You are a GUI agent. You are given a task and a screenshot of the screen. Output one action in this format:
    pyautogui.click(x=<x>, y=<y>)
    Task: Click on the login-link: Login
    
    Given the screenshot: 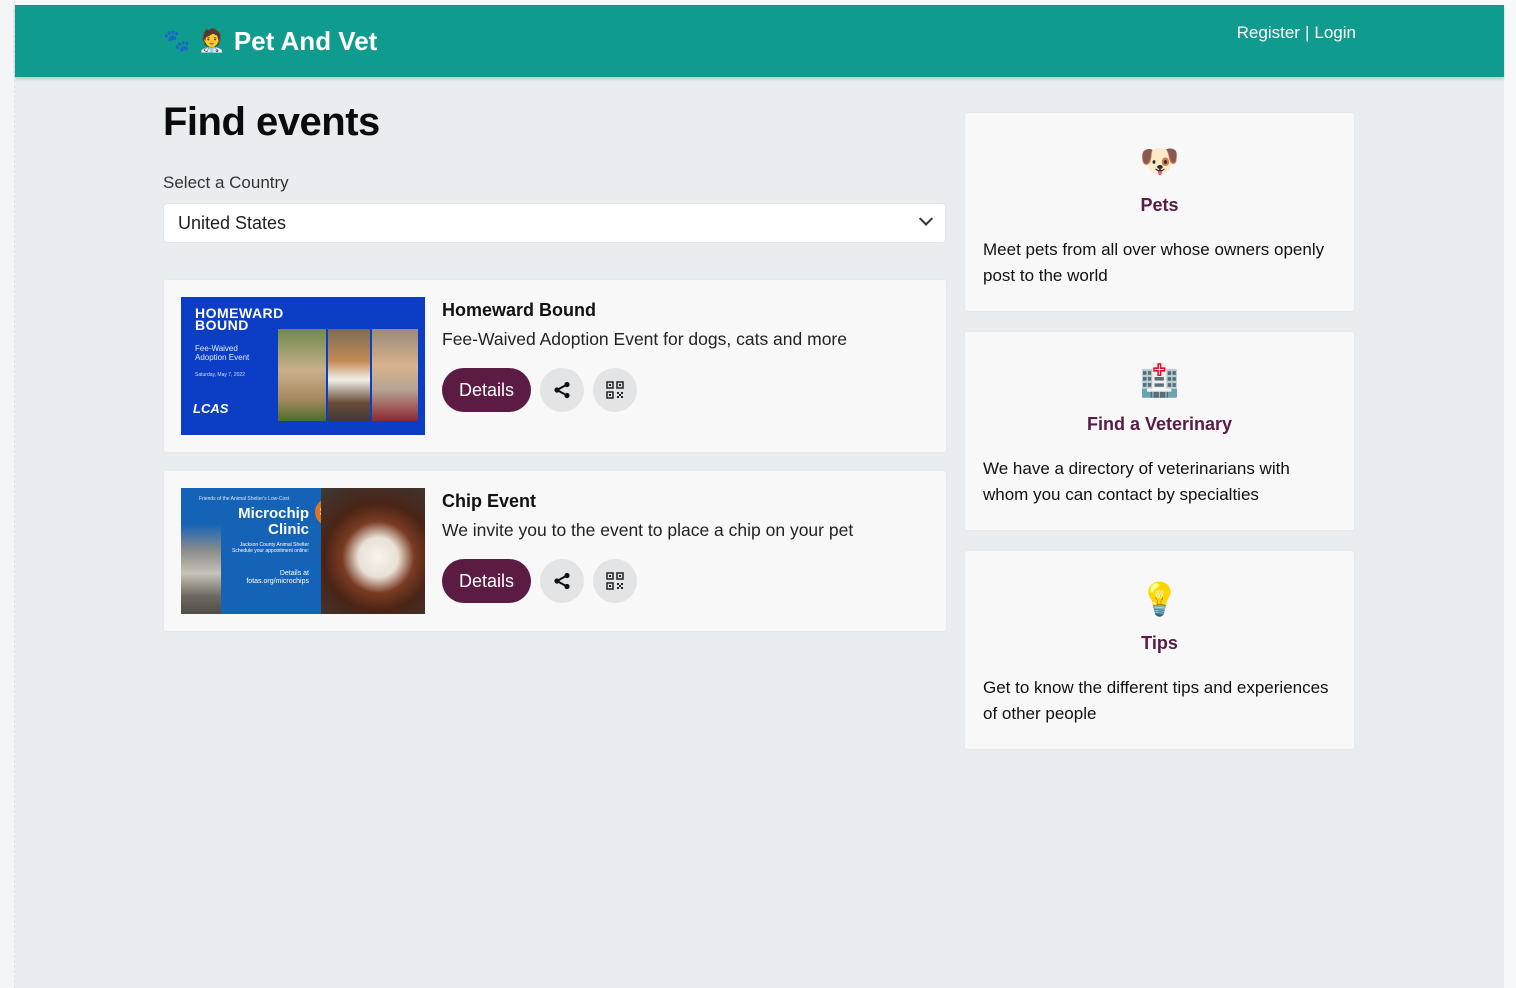 What is the action you would take?
    pyautogui.click(x=1335, y=33)
    